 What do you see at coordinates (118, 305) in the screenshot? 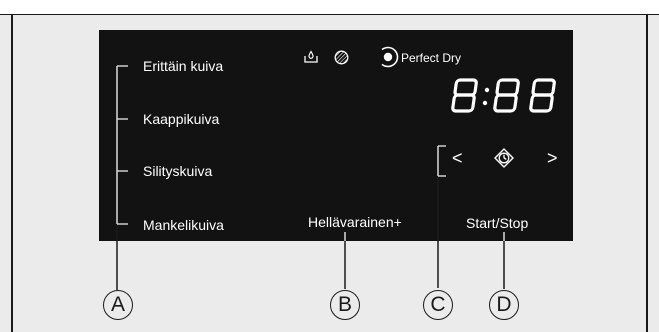
I see `callout-a: A` at bounding box center [118, 305].